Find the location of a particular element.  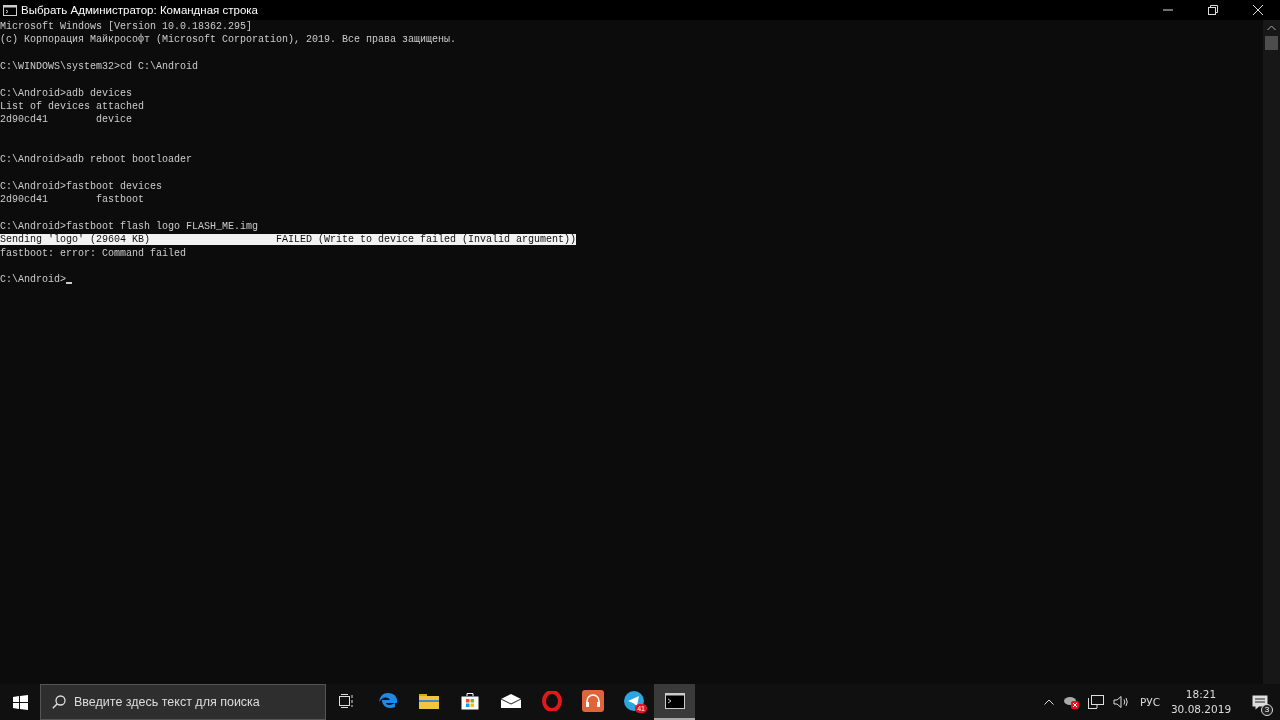

clock-date: 30.08.2019 is located at coordinates (1201, 709).